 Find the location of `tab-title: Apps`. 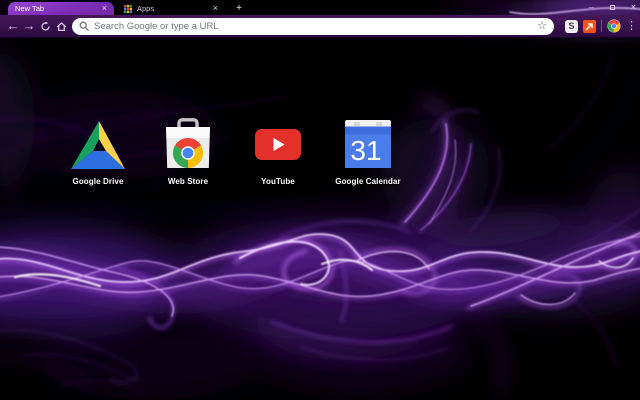

tab-title: Apps is located at coordinates (146, 8).